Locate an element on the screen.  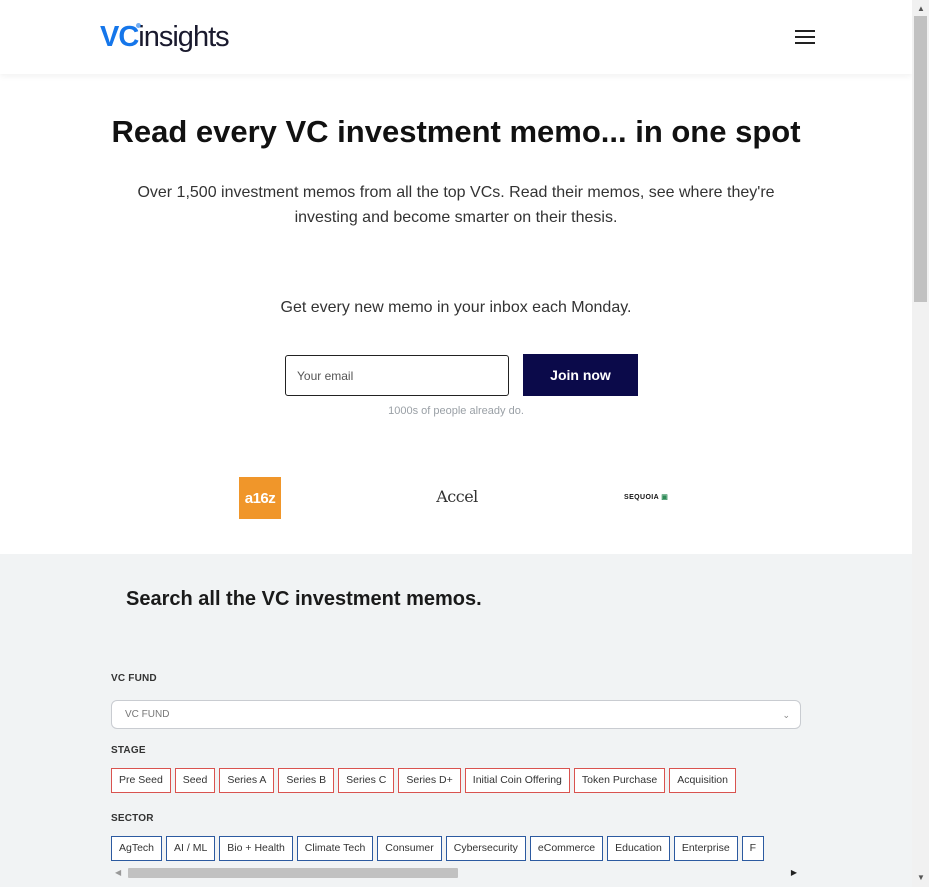
vc-fund-label: VC FUND is located at coordinates (134, 678).